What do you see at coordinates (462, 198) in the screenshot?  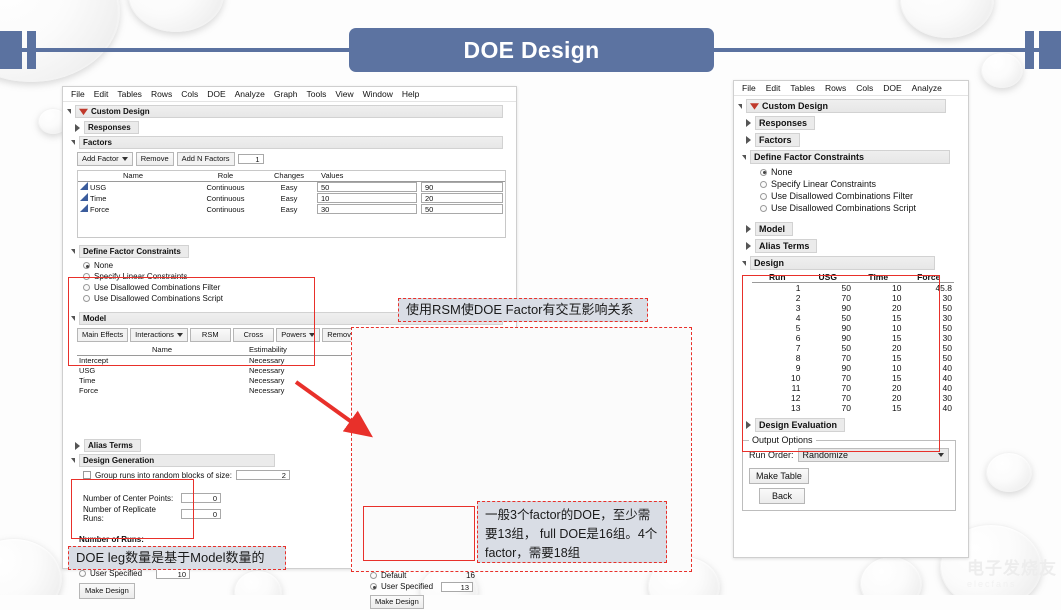 I see `factor-high-input: 20` at bounding box center [462, 198].